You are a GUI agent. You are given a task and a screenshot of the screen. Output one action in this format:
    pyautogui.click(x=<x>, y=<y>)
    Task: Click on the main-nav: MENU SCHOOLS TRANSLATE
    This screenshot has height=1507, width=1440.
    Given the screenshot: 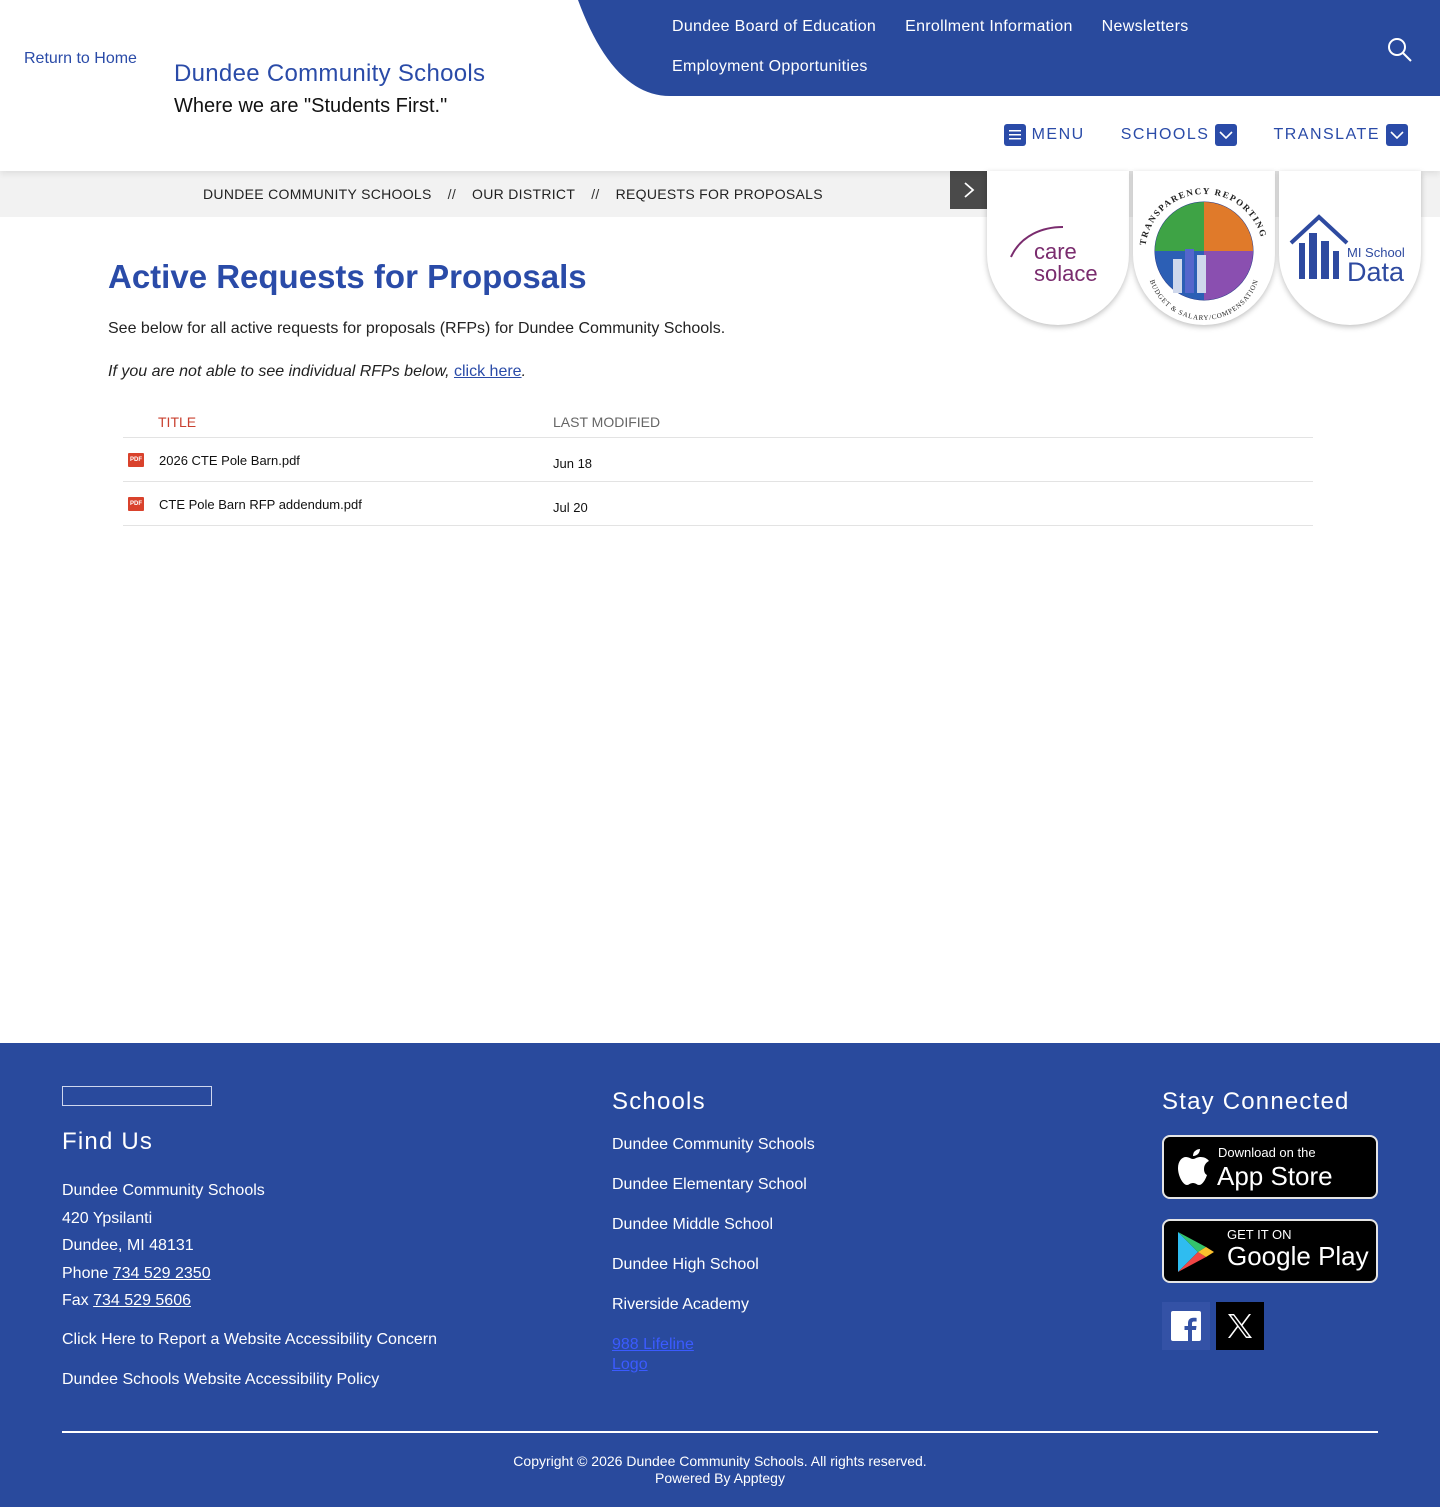 What is the action you would take?
    pyautogui.click(x=1205, y=135)
    